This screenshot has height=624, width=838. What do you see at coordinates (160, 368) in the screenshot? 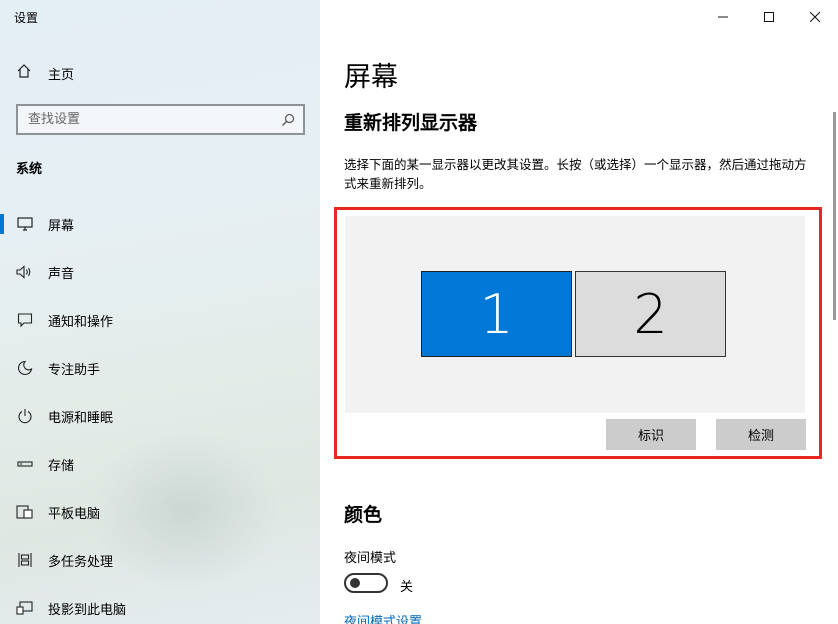
I see `sidebar-item-focus-assist: 专注助手` at bounding box center [160, 368].